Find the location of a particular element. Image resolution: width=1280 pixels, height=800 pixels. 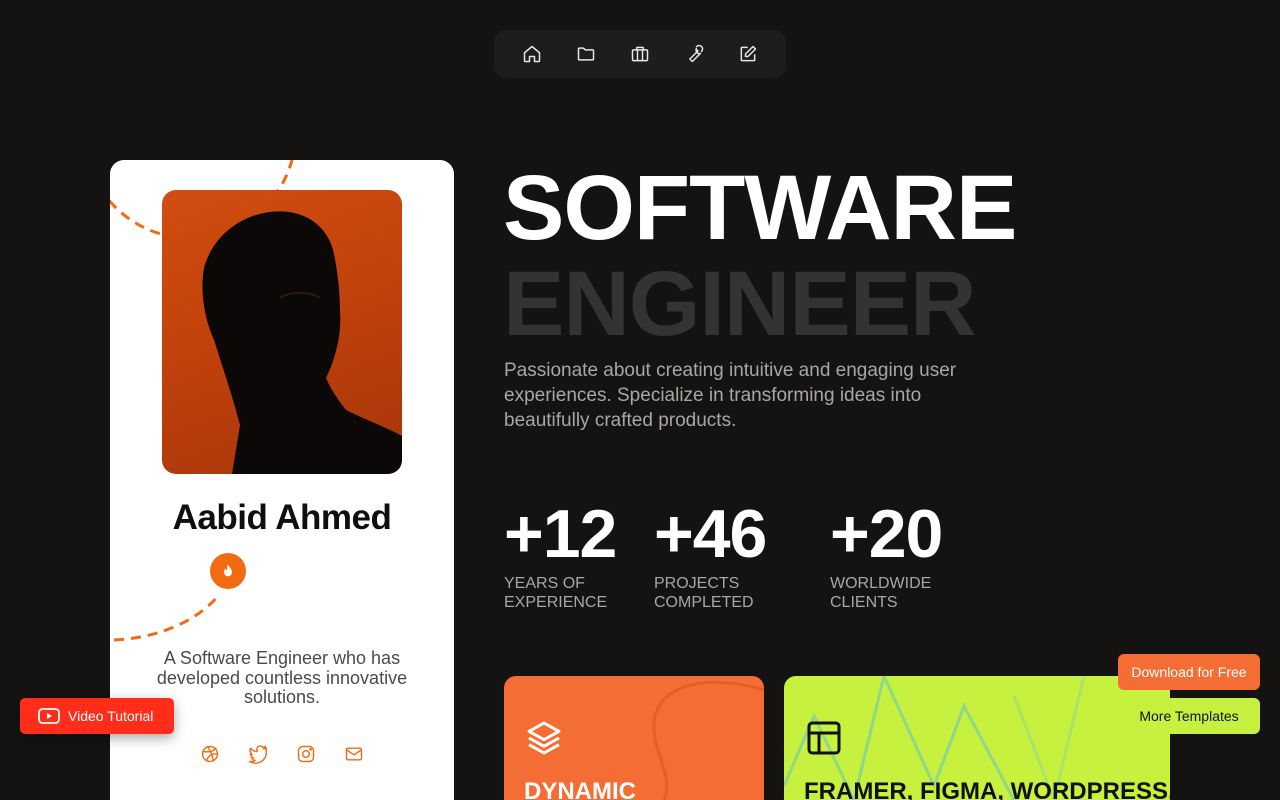

instagram-link is located at coordinates (306, 754).